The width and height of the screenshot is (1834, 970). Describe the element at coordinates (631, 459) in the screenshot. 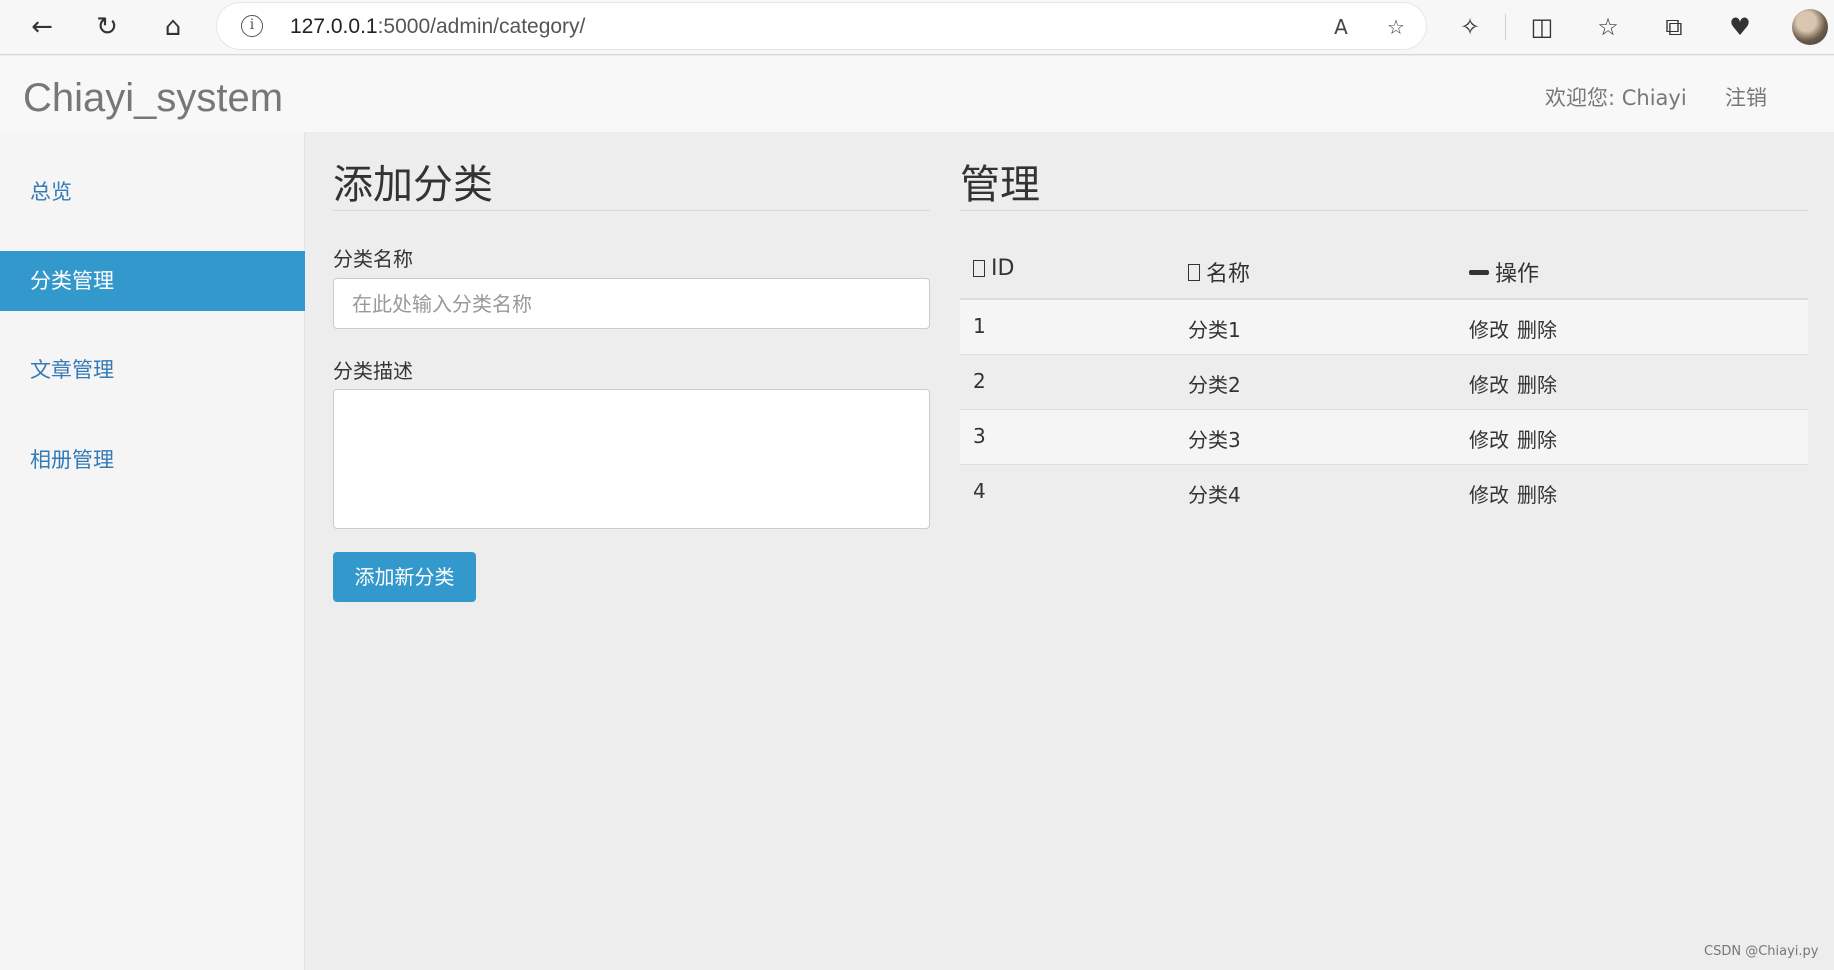

I see `category-description-textarea` at that location.